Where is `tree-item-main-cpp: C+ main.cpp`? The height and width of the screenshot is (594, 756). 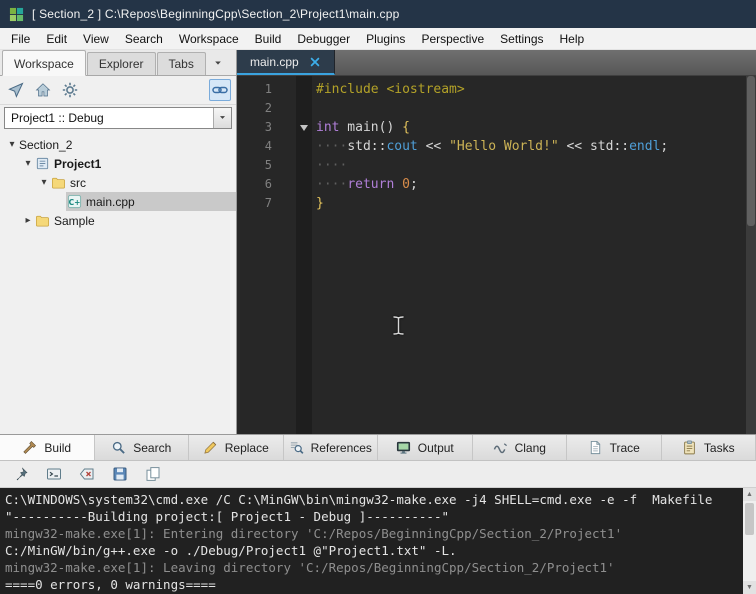 tree-item-main-cpp: C+ main.cpp is located at coordinates (118, 201).